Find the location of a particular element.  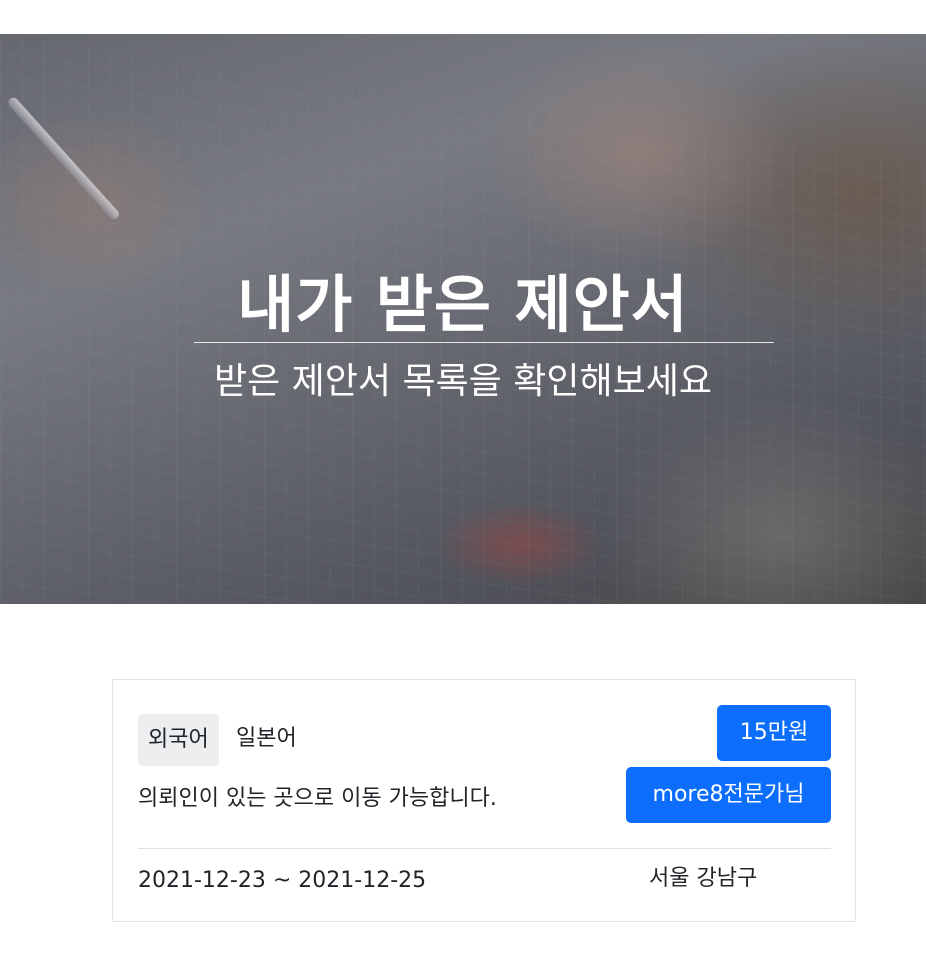

expert-button: more8전문가님 is located at coordinates (728, 795).